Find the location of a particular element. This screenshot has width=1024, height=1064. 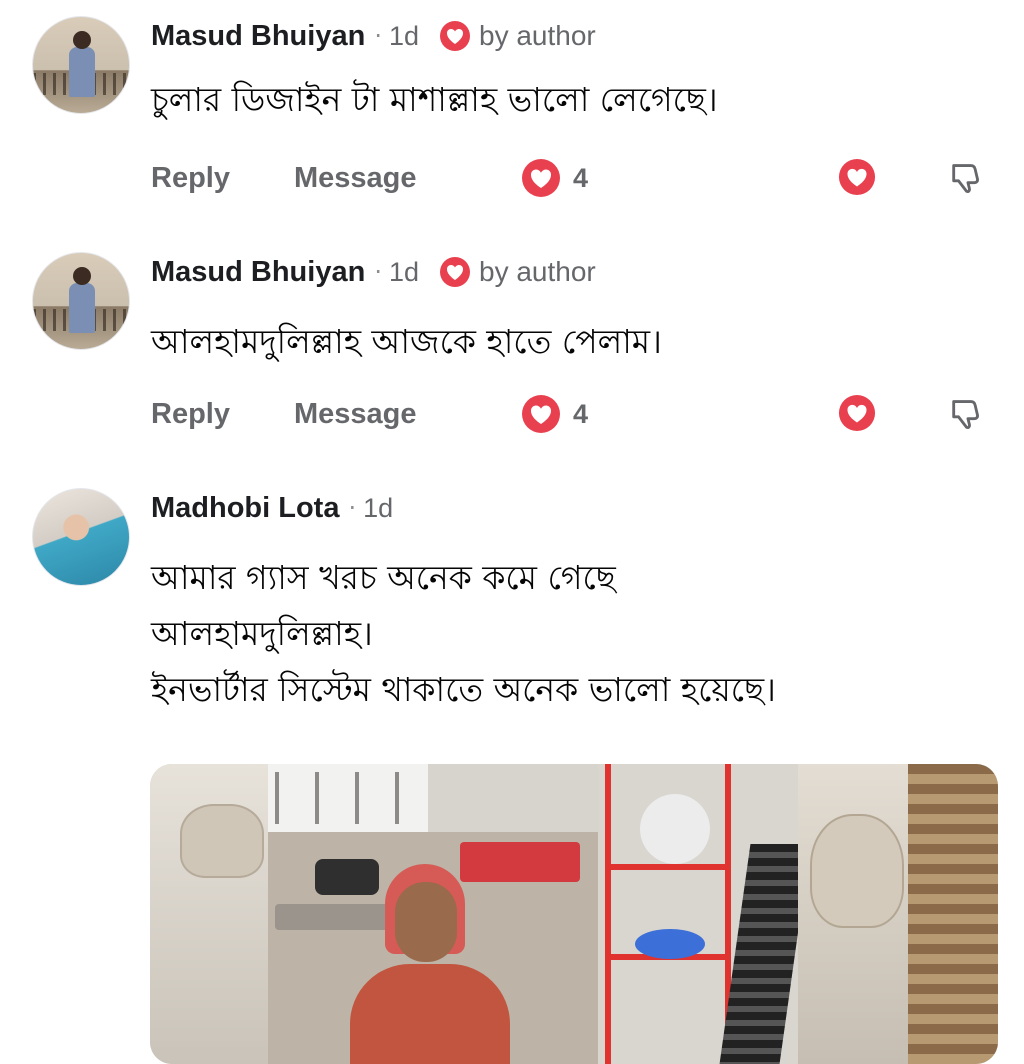

author-name: Madhobi Lota is located at coordinates (245, 508).